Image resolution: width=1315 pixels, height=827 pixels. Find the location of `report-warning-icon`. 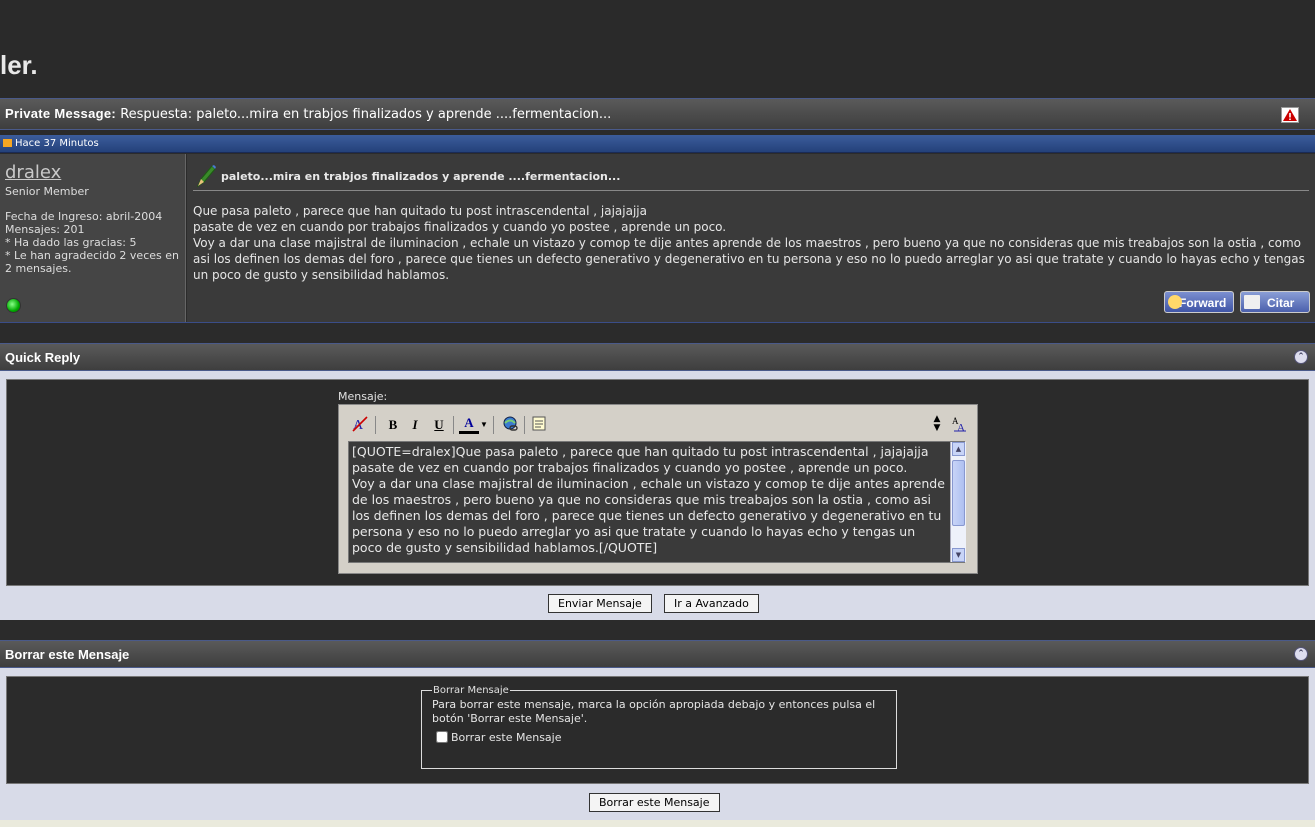

report-warning-icon is located at coordinates (1290, 115).